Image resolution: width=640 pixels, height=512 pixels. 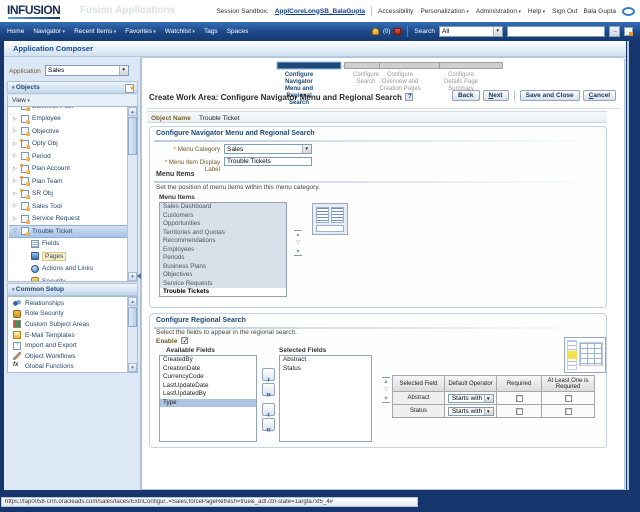 What do you see at coordinates (325, 360) in the screenshot?
I see `selected-field-option: Abstract` at bounding box center [325, 360].